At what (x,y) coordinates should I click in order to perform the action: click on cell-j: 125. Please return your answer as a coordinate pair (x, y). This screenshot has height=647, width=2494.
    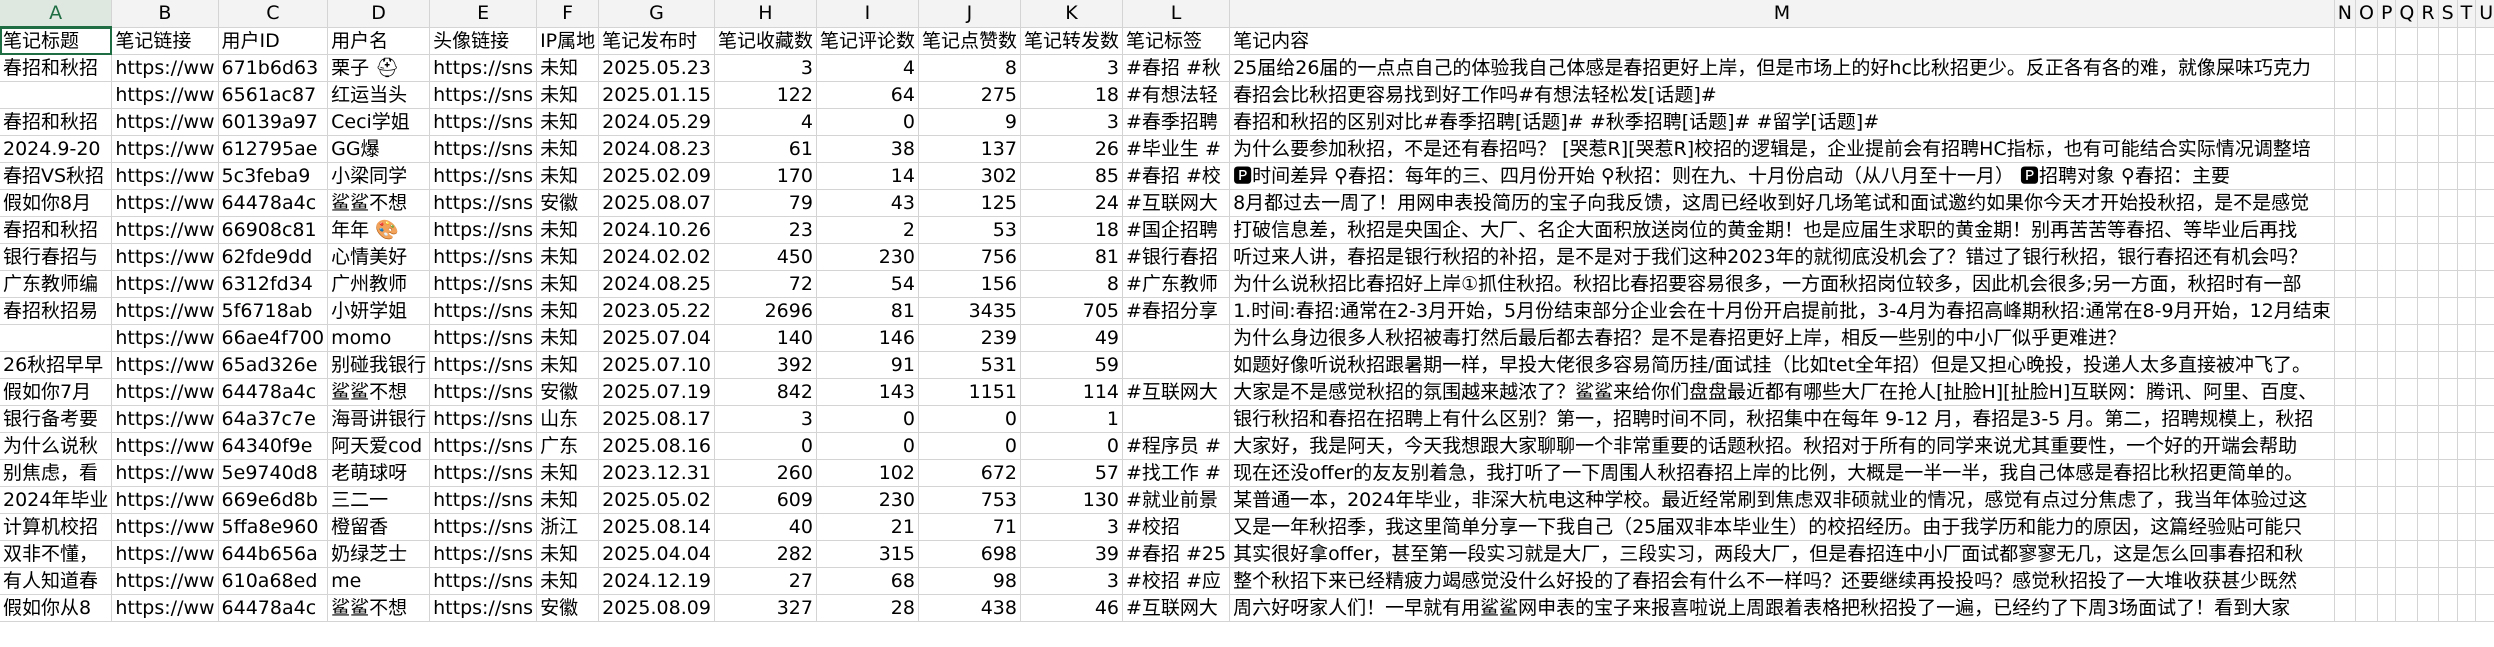
    Looking at the image, I should click on (969, 203).